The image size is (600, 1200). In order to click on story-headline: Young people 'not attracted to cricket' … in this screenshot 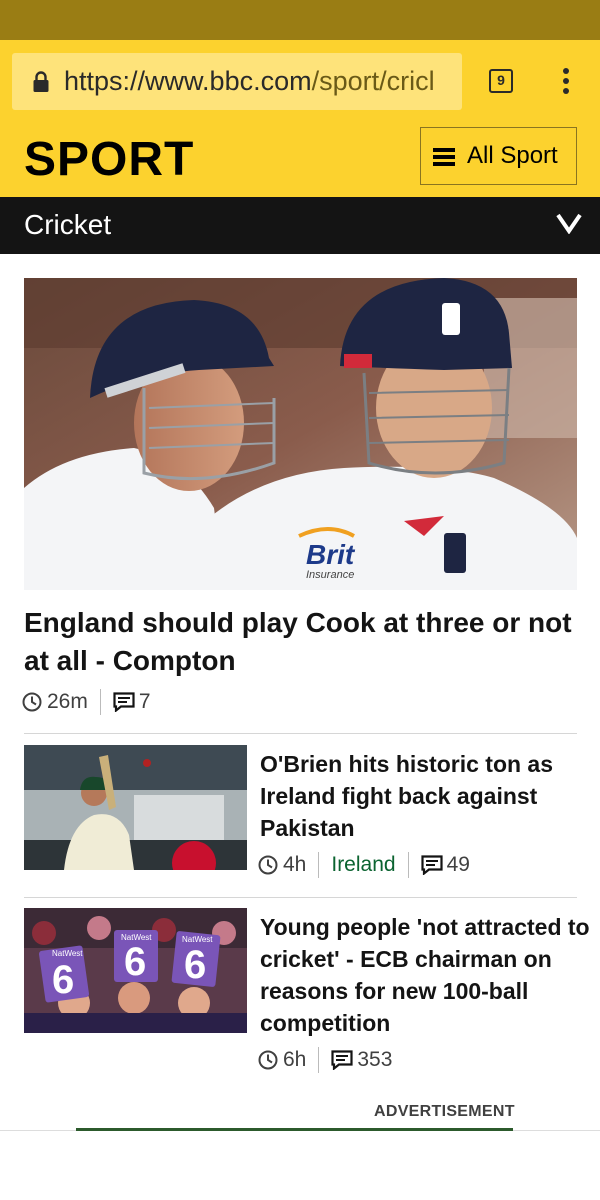, I will do `click(425, 975)`.